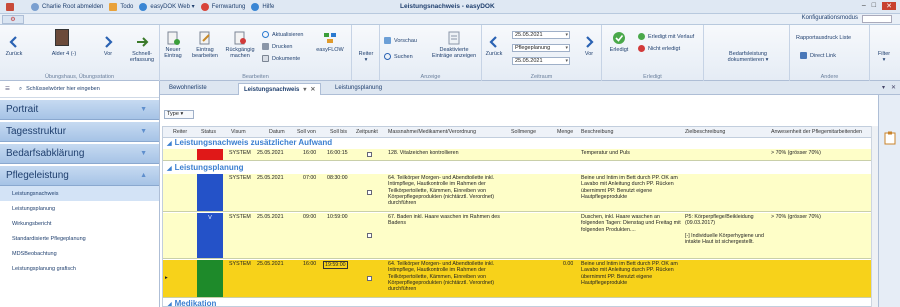  What do you see at coordinates (14, 46) in the screenshot?
I see `resident-back-button: Zurück` at bounding box center [14, 46].